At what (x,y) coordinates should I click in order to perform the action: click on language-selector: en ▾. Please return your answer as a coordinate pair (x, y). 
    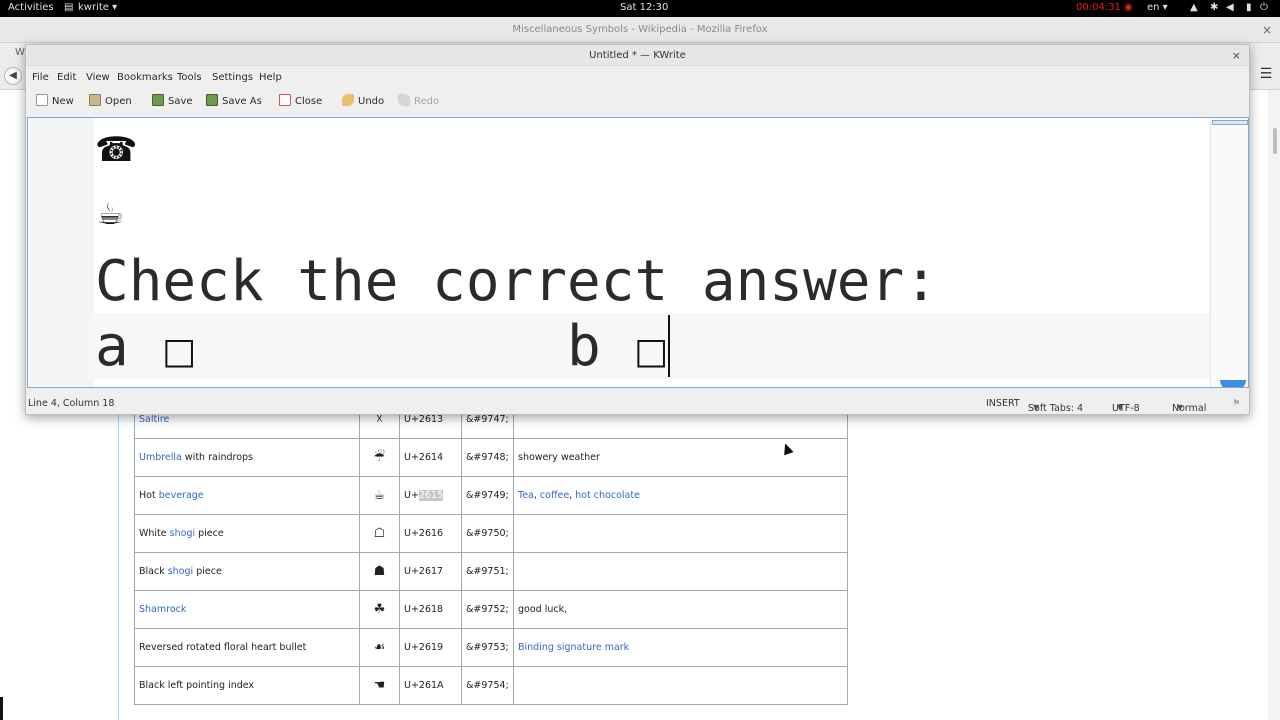
    Looking at the image, I should click on (1157, 7).